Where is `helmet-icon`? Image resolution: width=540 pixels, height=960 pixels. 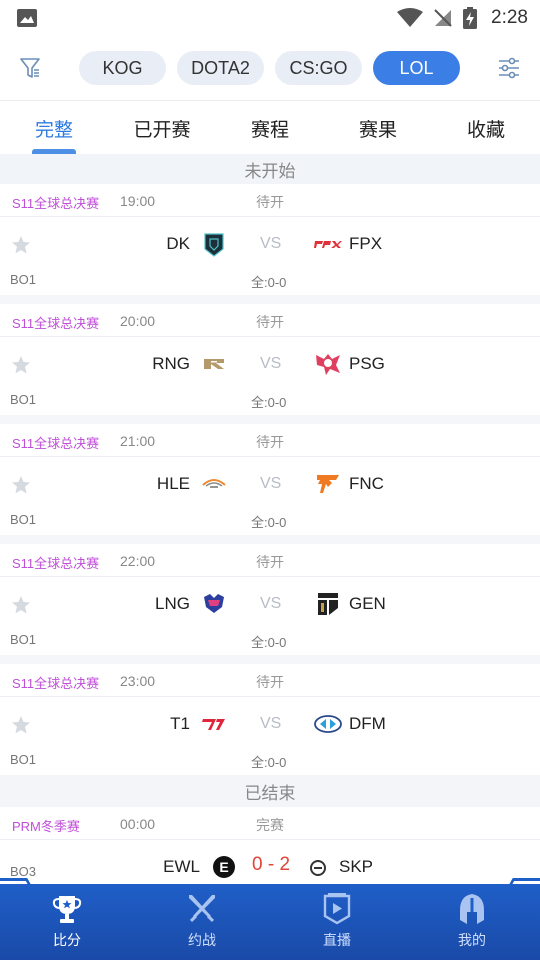 helmet-icon is located at coordinates (472, 909).